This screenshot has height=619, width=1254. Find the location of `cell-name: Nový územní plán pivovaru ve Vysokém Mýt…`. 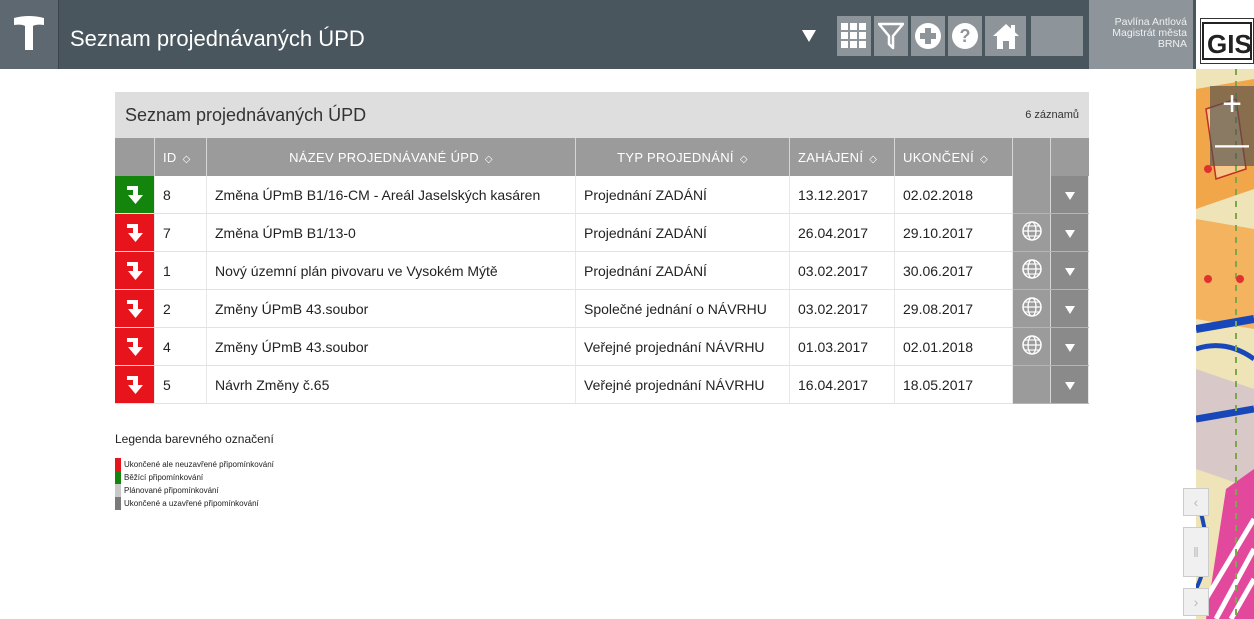

cell-name: Nový územní plán pivovaru ve Vysokém Mýt… is located at coordinates (391, 270).